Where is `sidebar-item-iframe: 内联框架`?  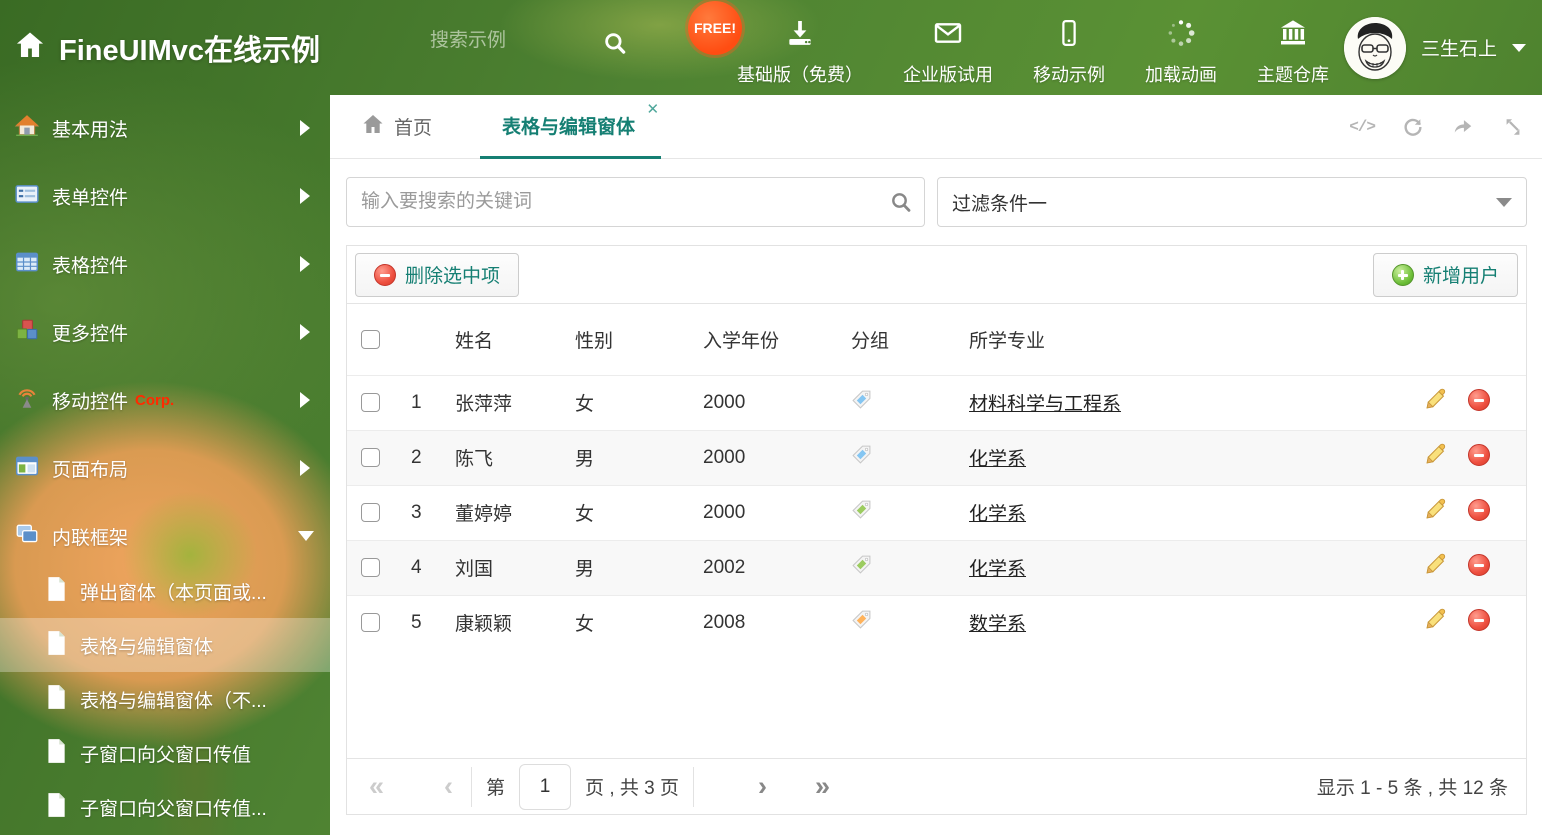
sidebar-item-iframe: 内联框架 is located at coordinates (165, 536).